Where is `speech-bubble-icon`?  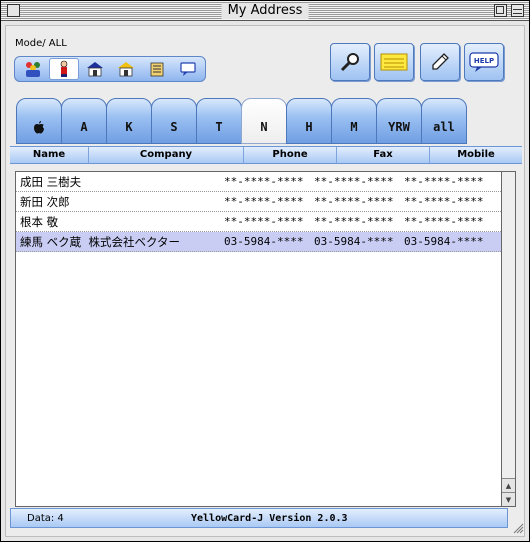
speech-bubble-icon is located at coordinates (188, 69).